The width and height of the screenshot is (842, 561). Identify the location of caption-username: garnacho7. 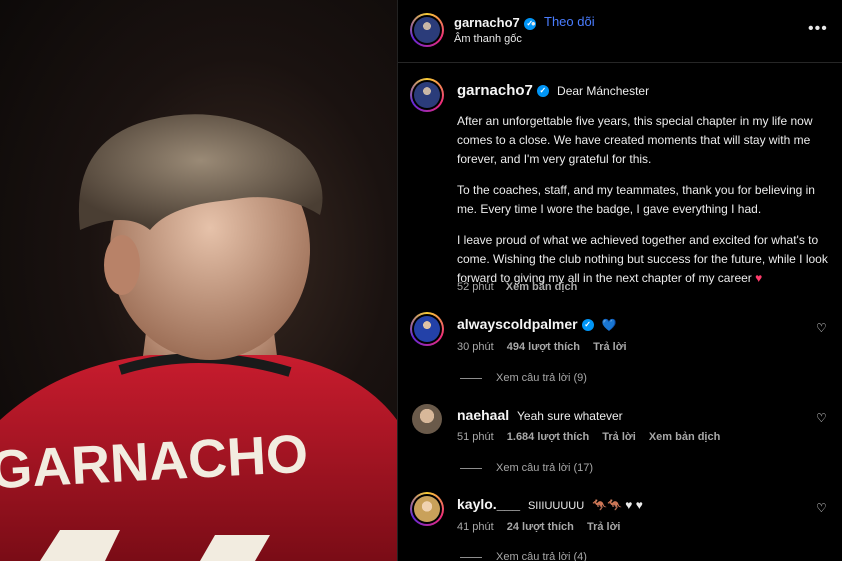
(495, 90).